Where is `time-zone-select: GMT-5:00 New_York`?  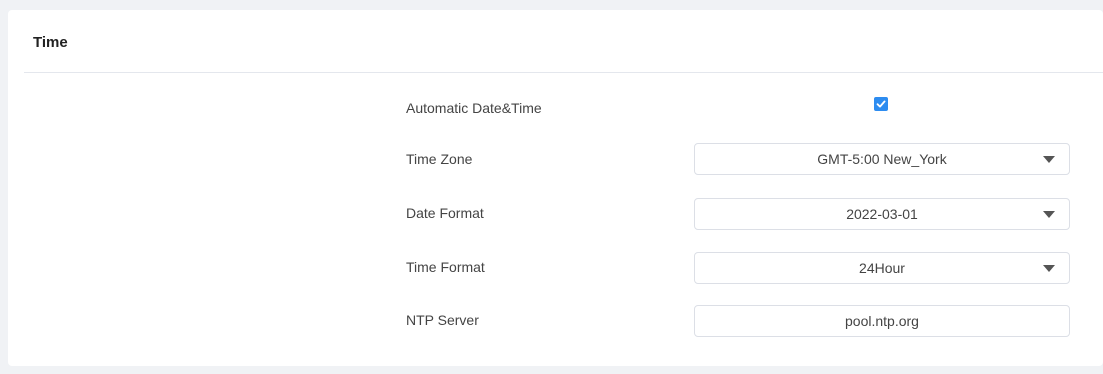 time-zone-select: GMT-5:00 New_York is located at coordinates (882, 159).